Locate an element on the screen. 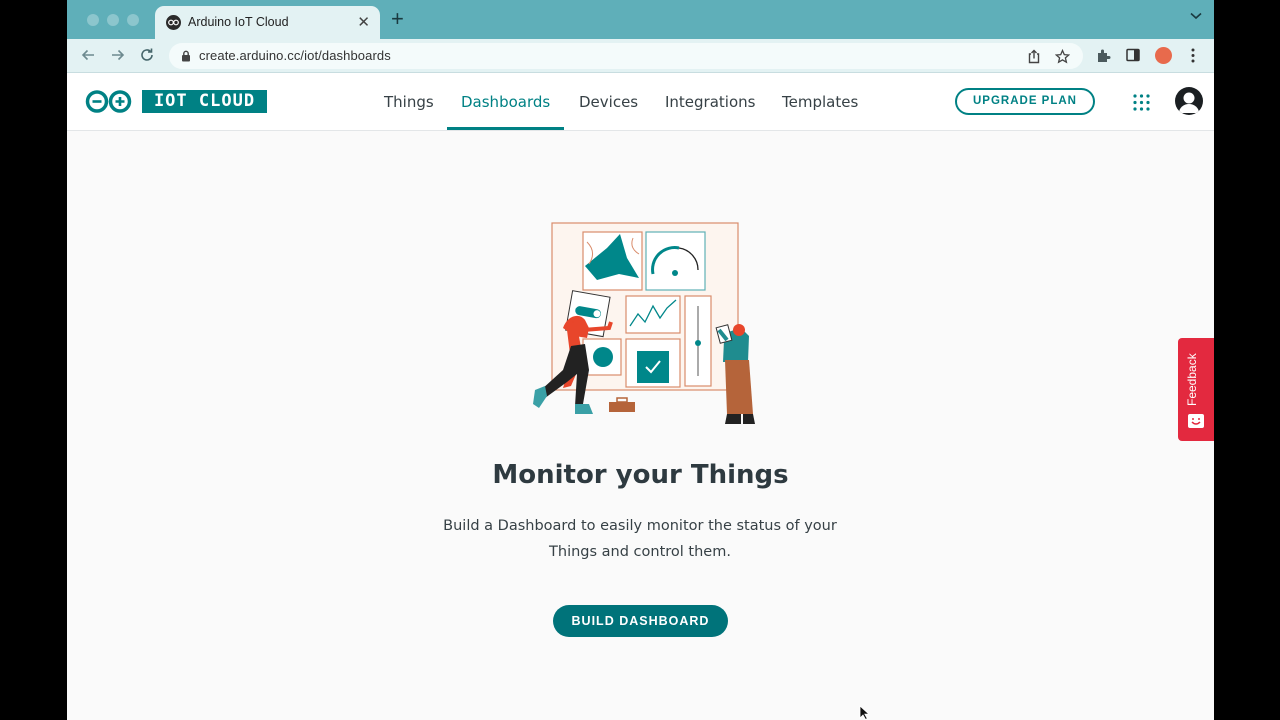 The height and width of the screenshot is (720, 1280). tab-search-chevron-icon is located at coordinates (1196, 16).